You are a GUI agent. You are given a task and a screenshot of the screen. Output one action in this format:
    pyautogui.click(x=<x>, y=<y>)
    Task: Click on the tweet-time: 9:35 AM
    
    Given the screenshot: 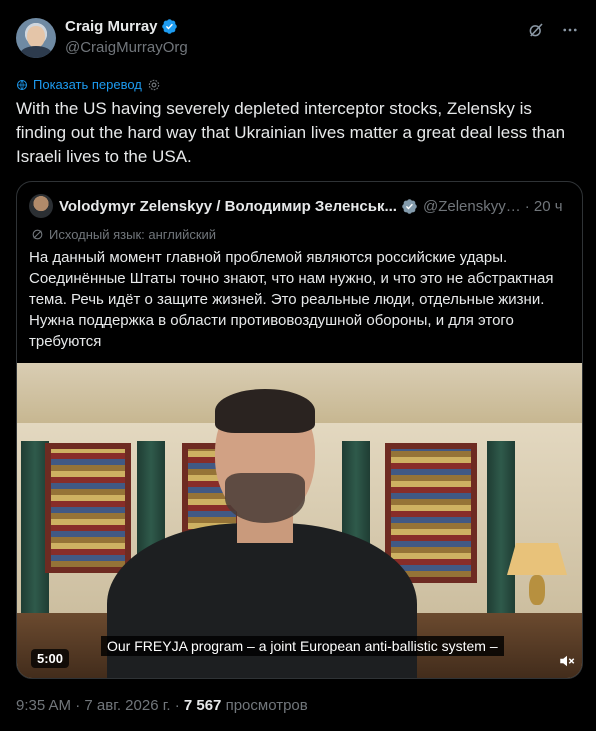 What is the action you would take?
    pyautogui.click(x=43, y=705)
    